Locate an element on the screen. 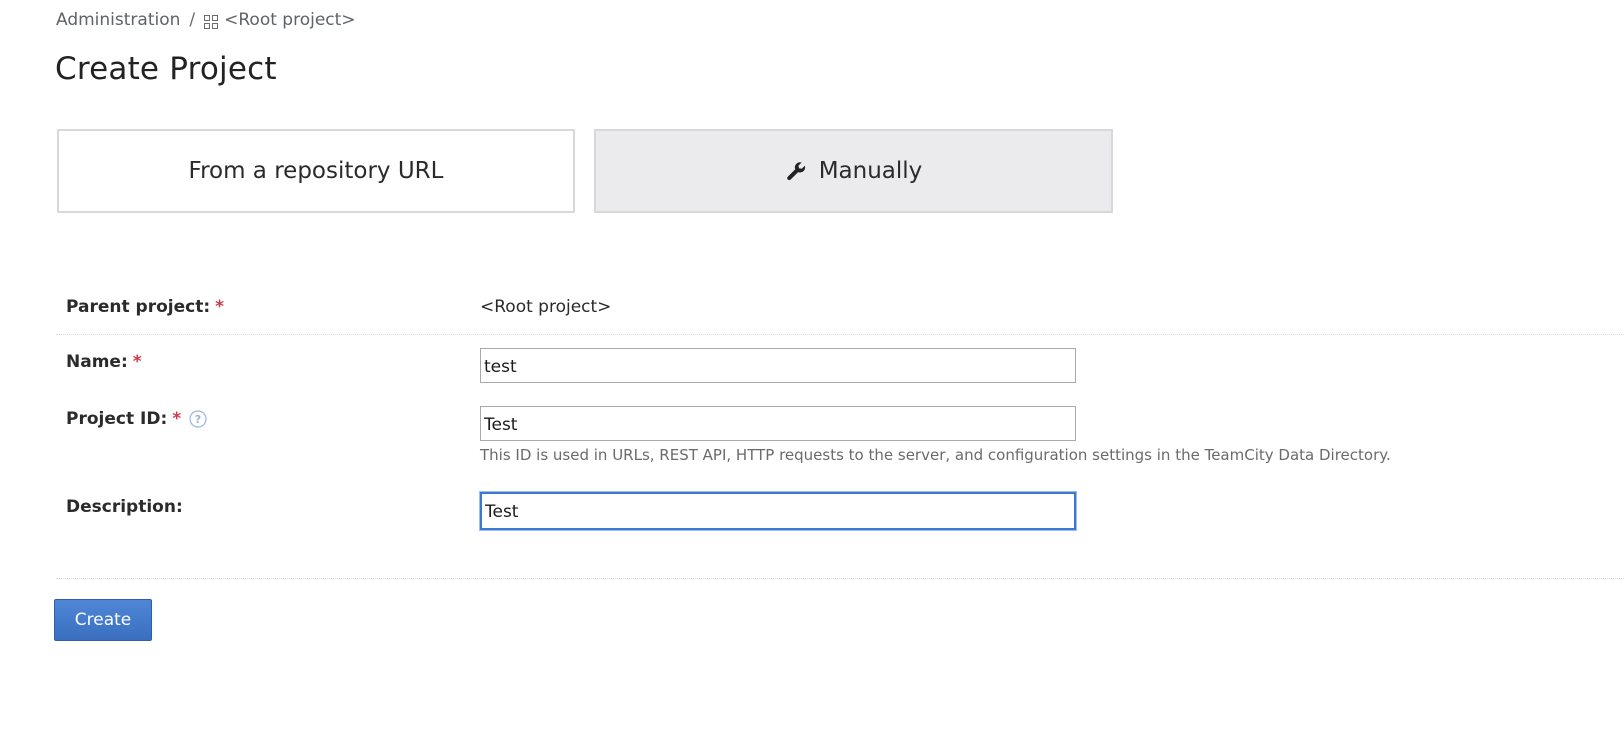 This screenshot has height=736, width=1624. parent-project-label: Parent project: * is located at coordinates (145, 307).